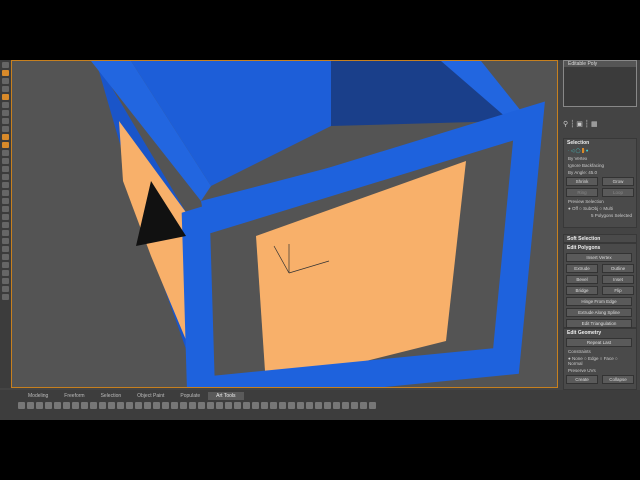  I want to click on by-angle-row: By Angle: 45.0, so click(600, 172).